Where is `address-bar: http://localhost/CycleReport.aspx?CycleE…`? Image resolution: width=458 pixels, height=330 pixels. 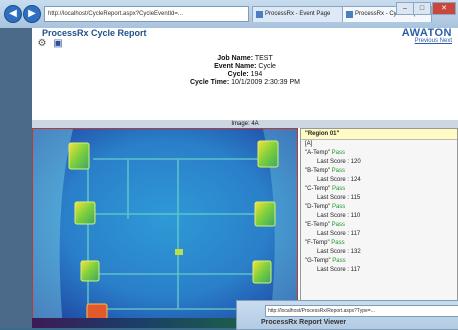 address-bar: http://localhost/CycleReport.aspx?CycleE… is located at coordinates (146, 14).